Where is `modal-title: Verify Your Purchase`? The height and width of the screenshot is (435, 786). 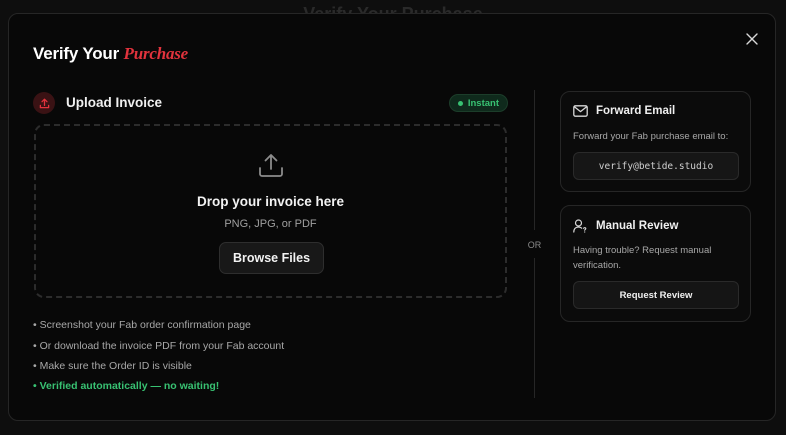
modal-title: Verify Your Purchase is located at coordinates (110, 54).